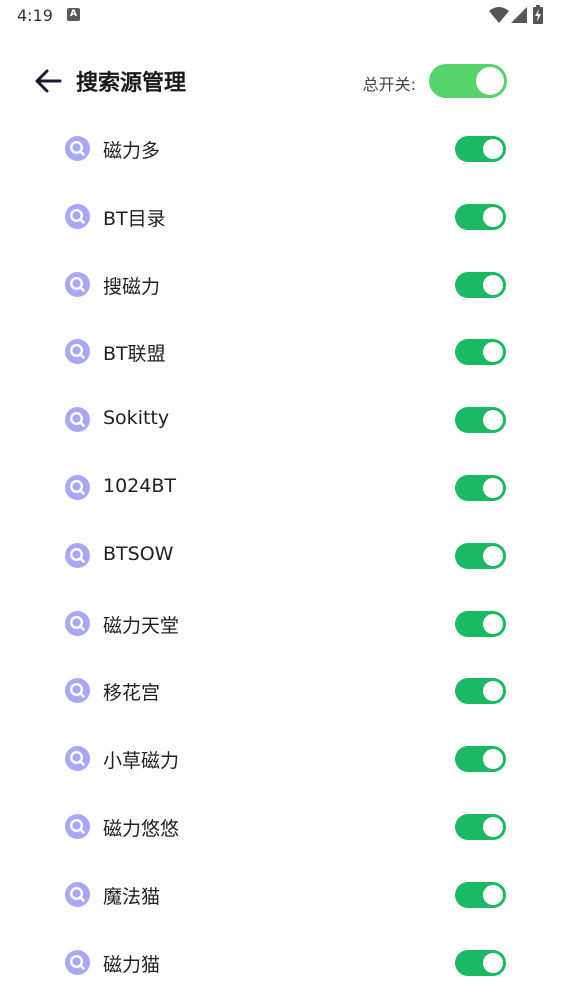 The width and height of the screenshot is (565, 1004). I want to click on source-label: Sokitty, so click(136, 418).